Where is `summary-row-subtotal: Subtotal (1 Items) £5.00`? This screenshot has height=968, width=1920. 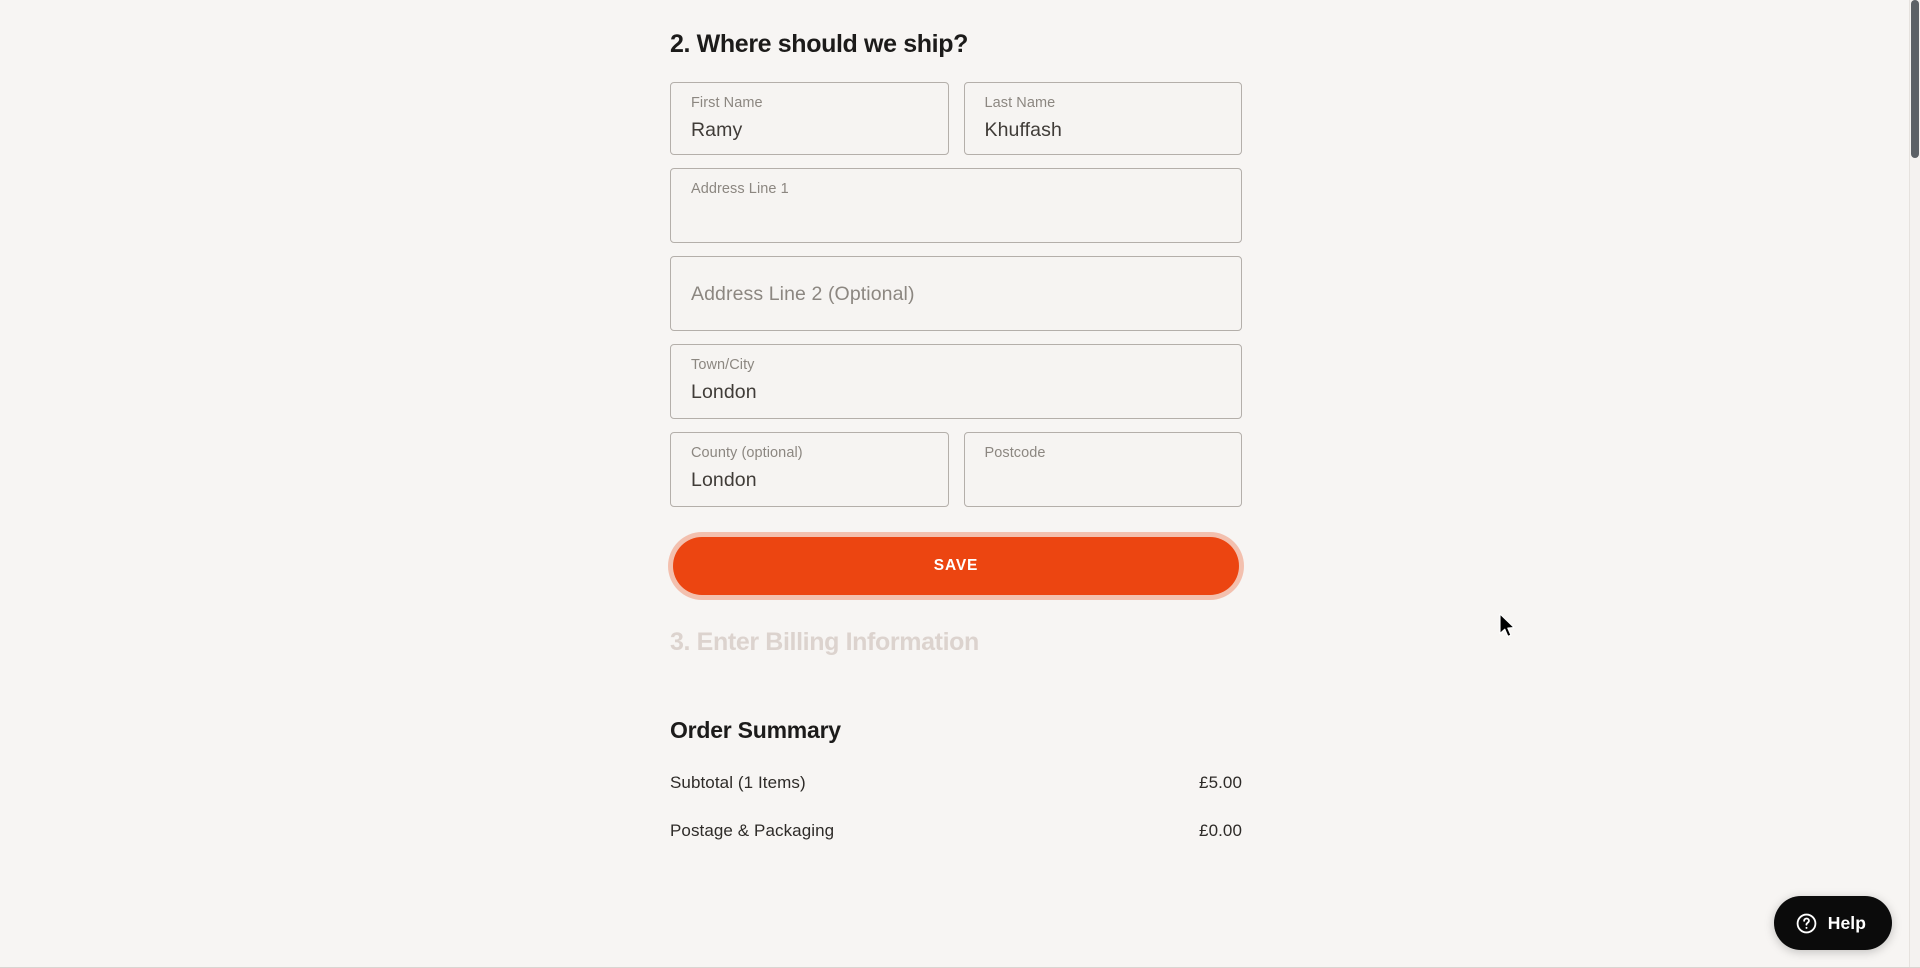 summary-row-subtotal: Subtotal (1 Items) £5.00 is located at coordinates (956, 783).